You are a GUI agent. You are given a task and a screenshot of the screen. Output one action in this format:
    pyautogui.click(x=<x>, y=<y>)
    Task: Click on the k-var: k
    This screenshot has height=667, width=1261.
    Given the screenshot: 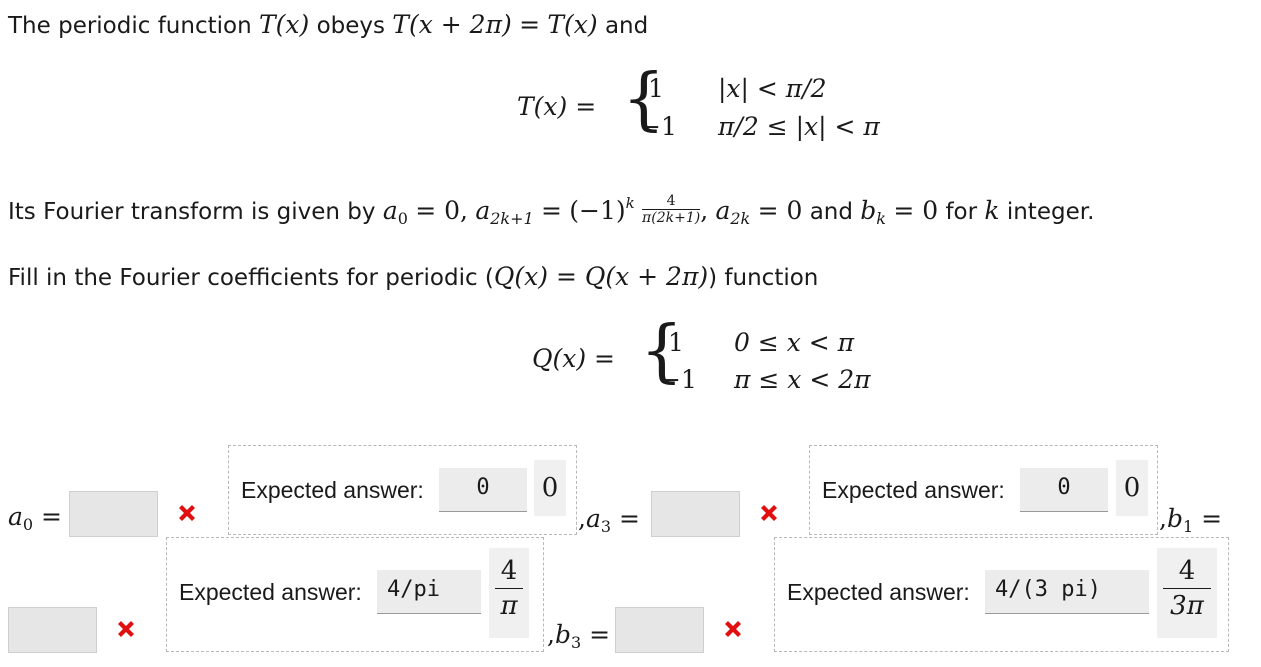 What is the action you would take?
    pyautogui.click(x=992, y=210)
    